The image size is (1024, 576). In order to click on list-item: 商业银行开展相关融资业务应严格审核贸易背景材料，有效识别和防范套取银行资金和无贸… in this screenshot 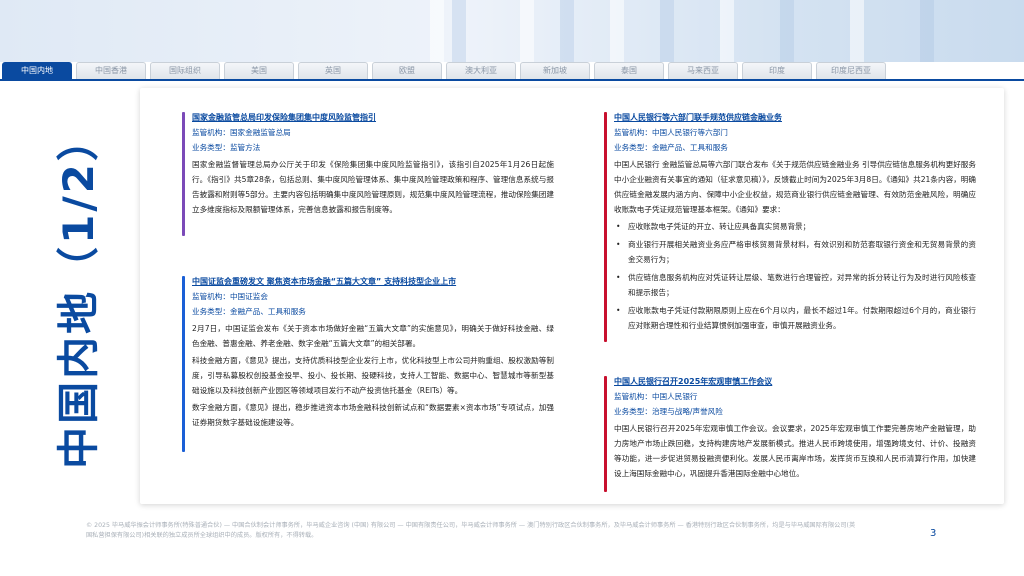, I will do `click(795, 252)`.